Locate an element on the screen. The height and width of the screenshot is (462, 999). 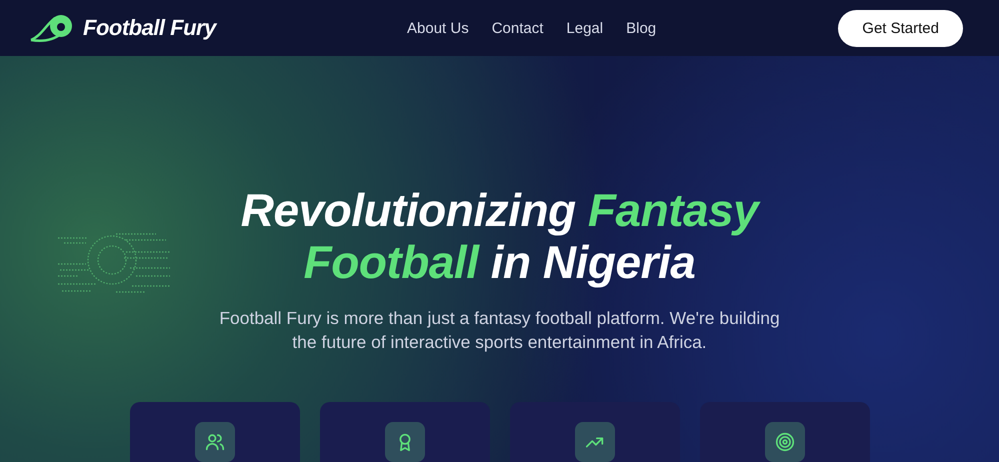
nav-link: About Us is located at coordinates (438, 28).